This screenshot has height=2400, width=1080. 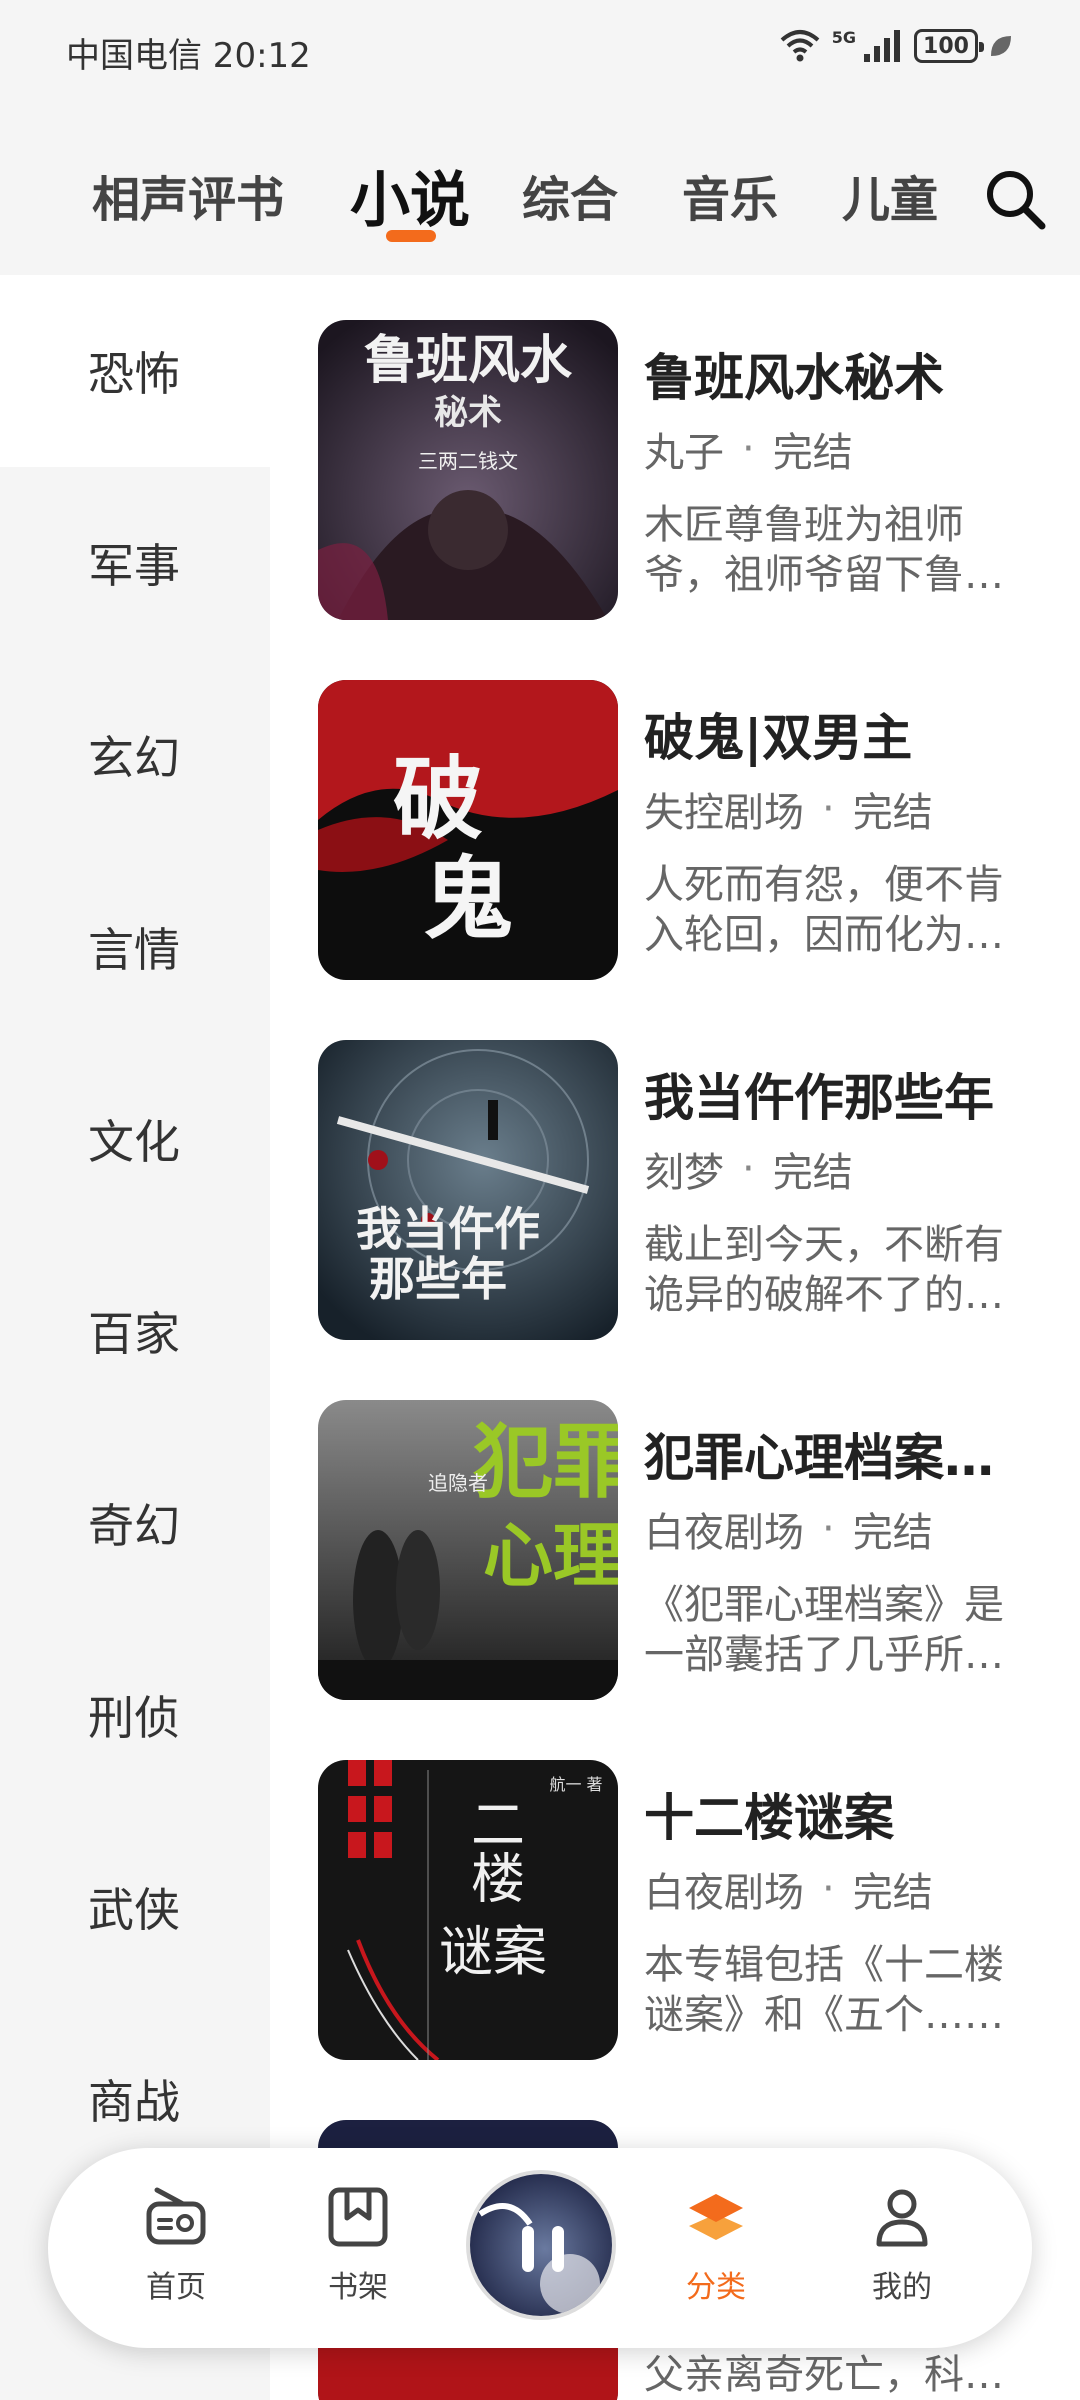 I want to click on nav-bookshelf: 书架, so click(x=358, y=2245).